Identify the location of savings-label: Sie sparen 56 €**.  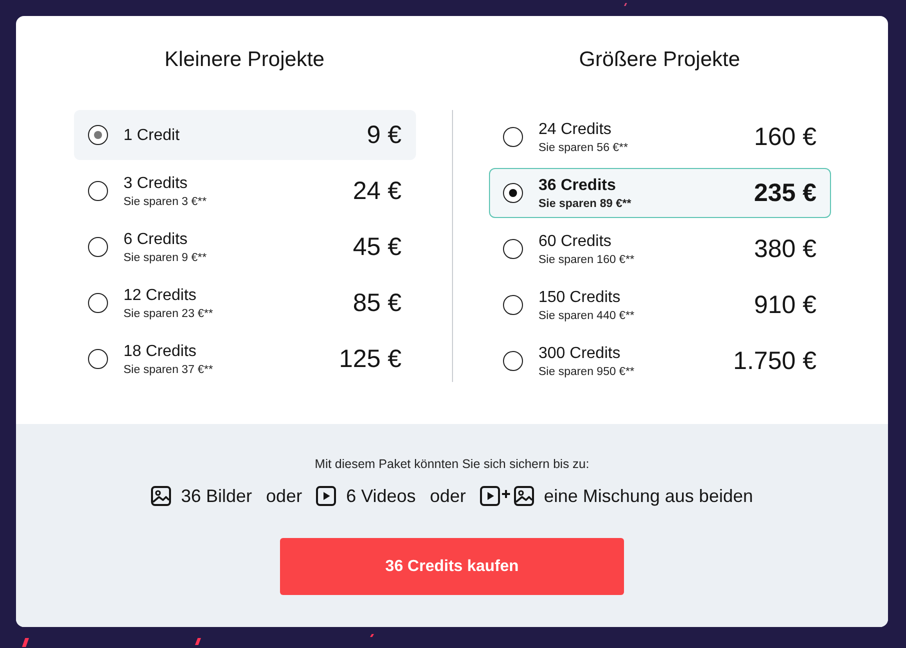
(583, 147).